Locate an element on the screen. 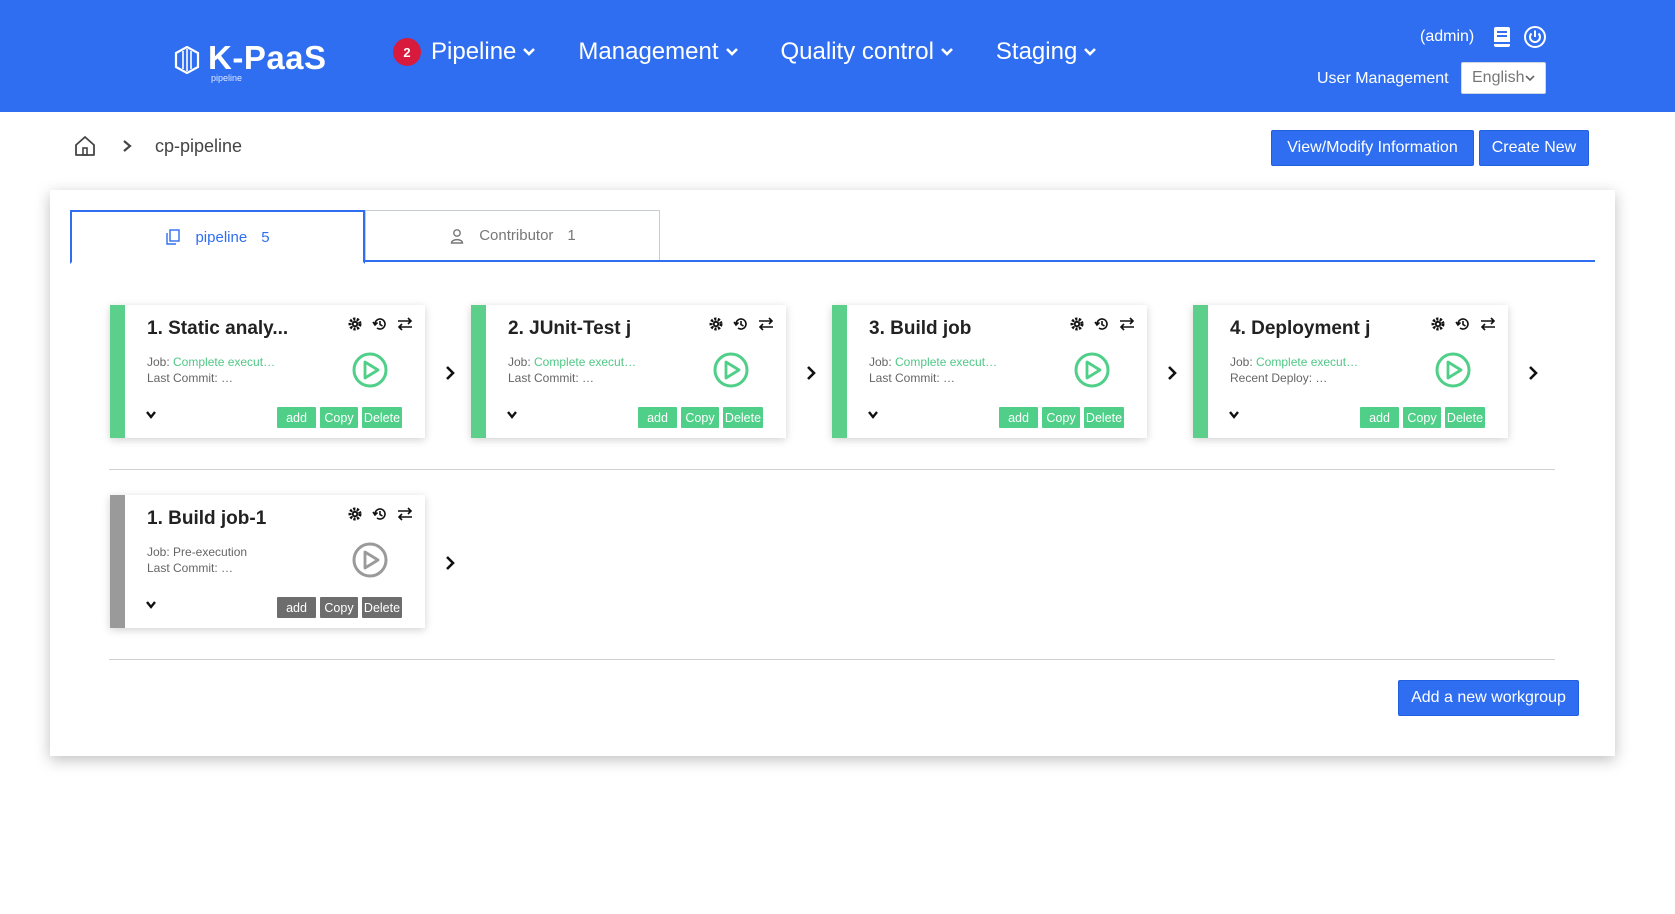  tab-contributor-label: Contributor is located at coordinates (516, 235).